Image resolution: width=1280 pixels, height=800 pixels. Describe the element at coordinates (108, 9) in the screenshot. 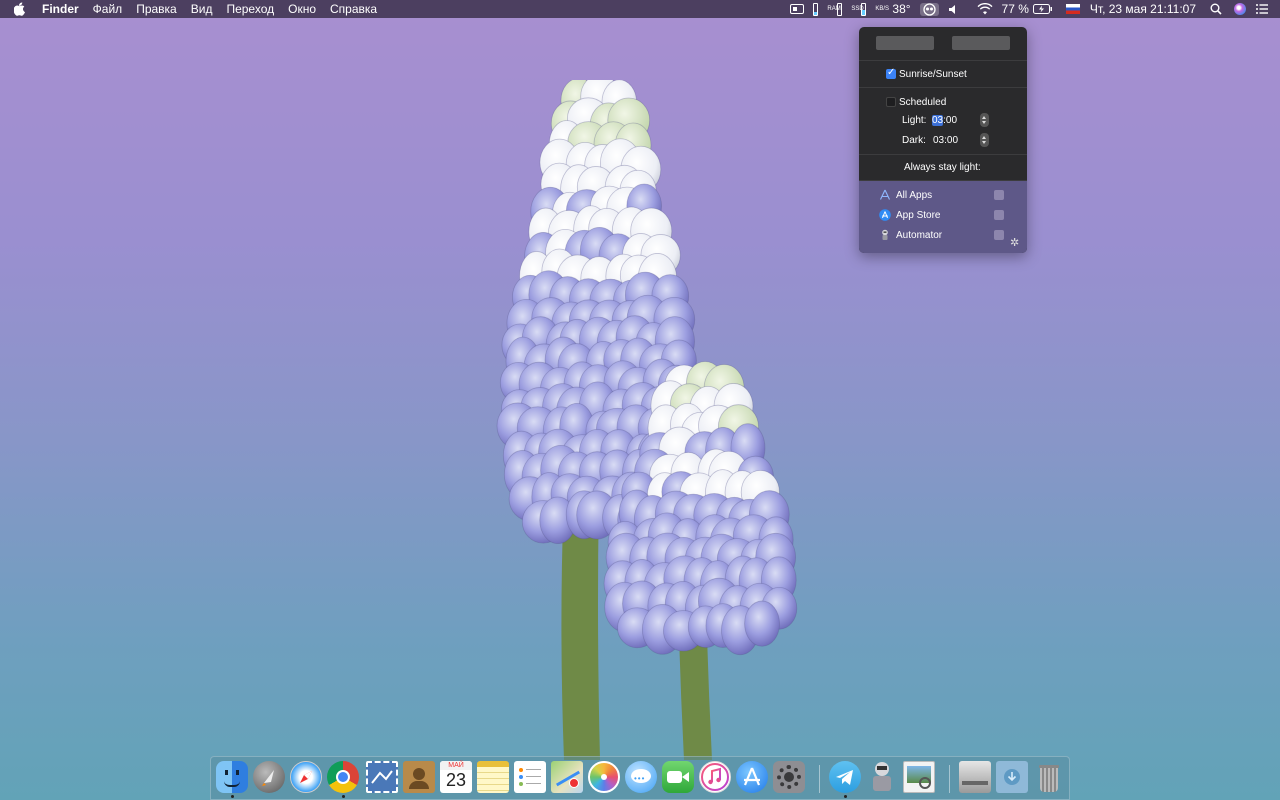

I see `menu-file: Файл` at that location.